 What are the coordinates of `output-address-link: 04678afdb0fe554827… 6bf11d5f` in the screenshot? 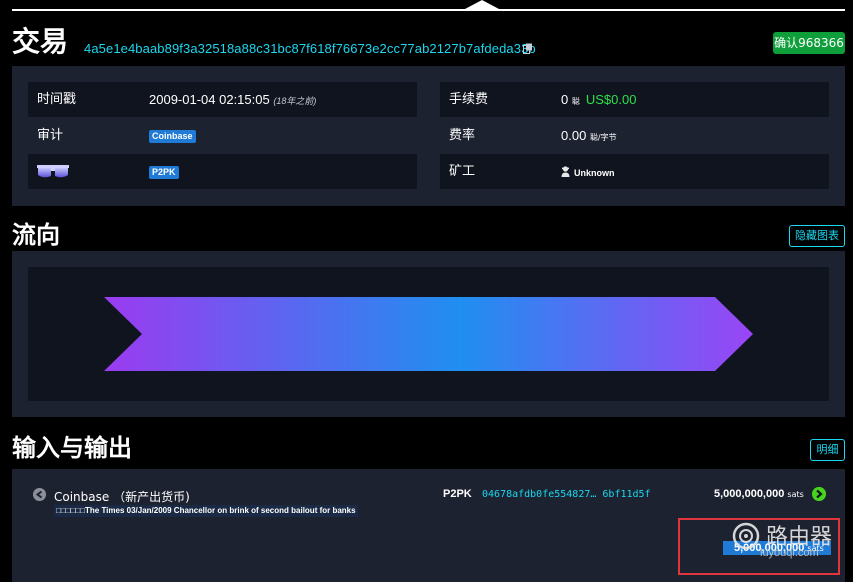 It's located at (566, 494).